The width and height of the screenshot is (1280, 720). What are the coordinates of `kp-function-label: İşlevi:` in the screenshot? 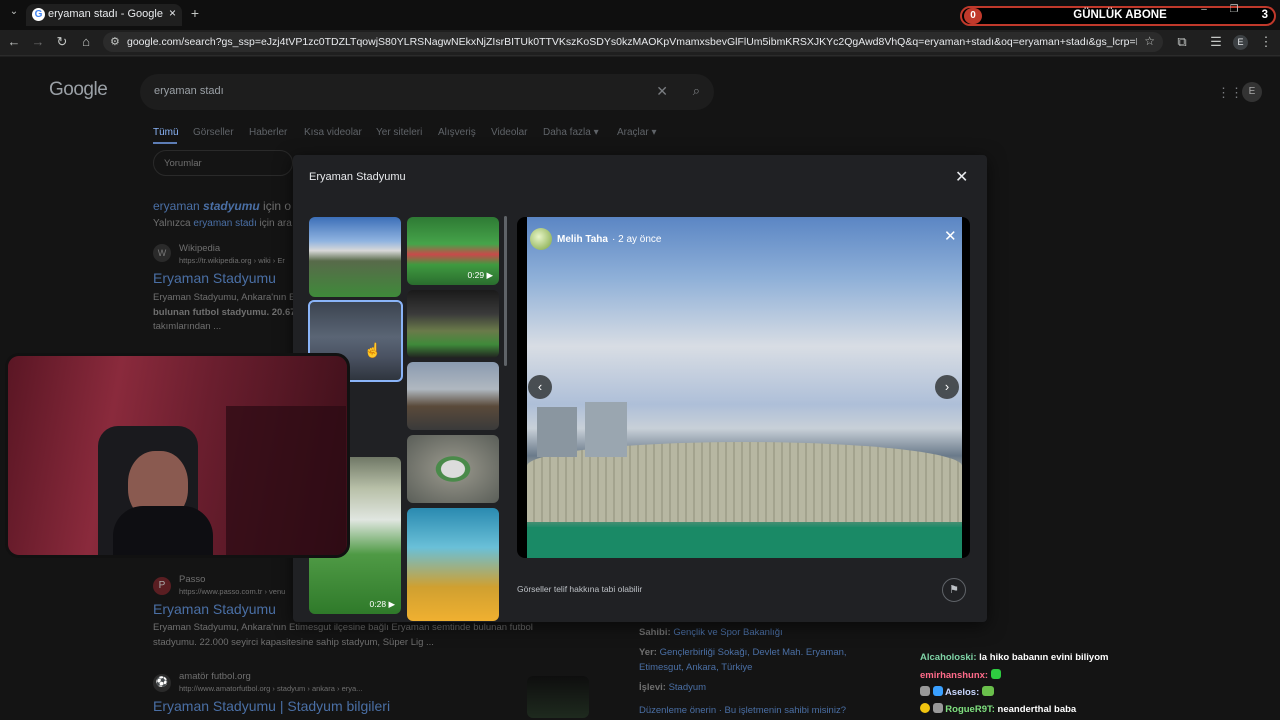 It's located at (652, 687).